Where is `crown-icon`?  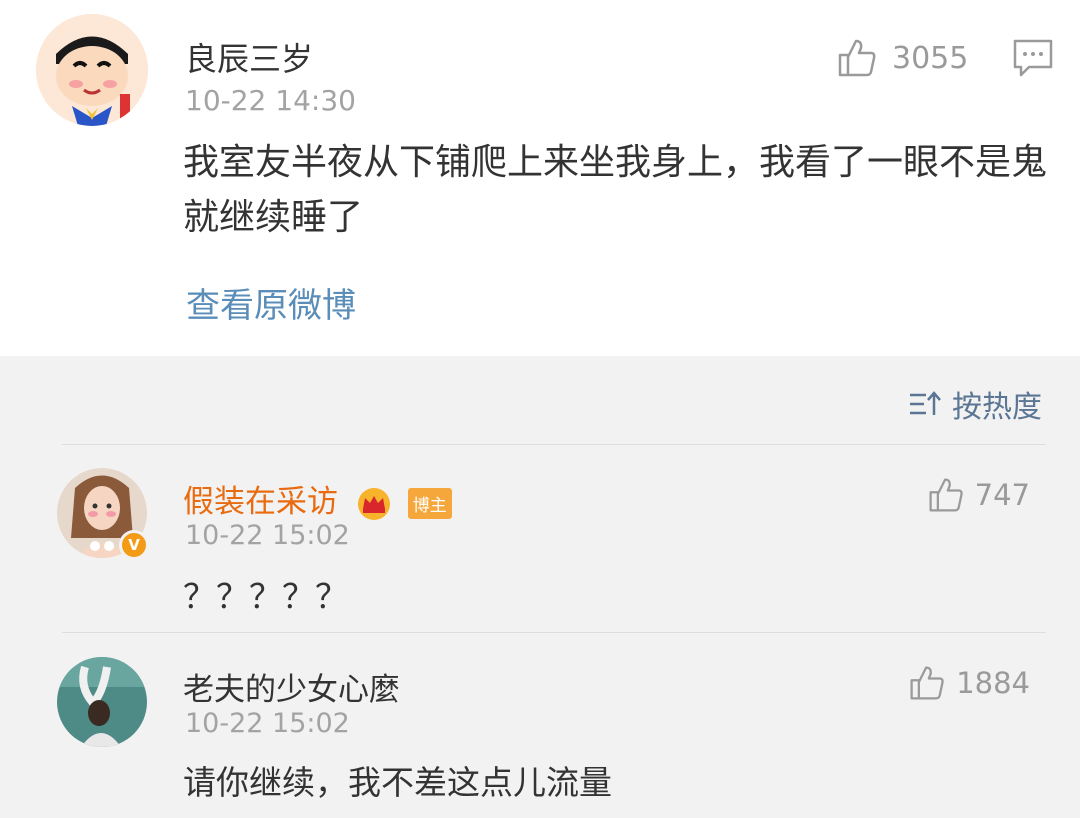
crown-icon is located at coordinates (373, 503).